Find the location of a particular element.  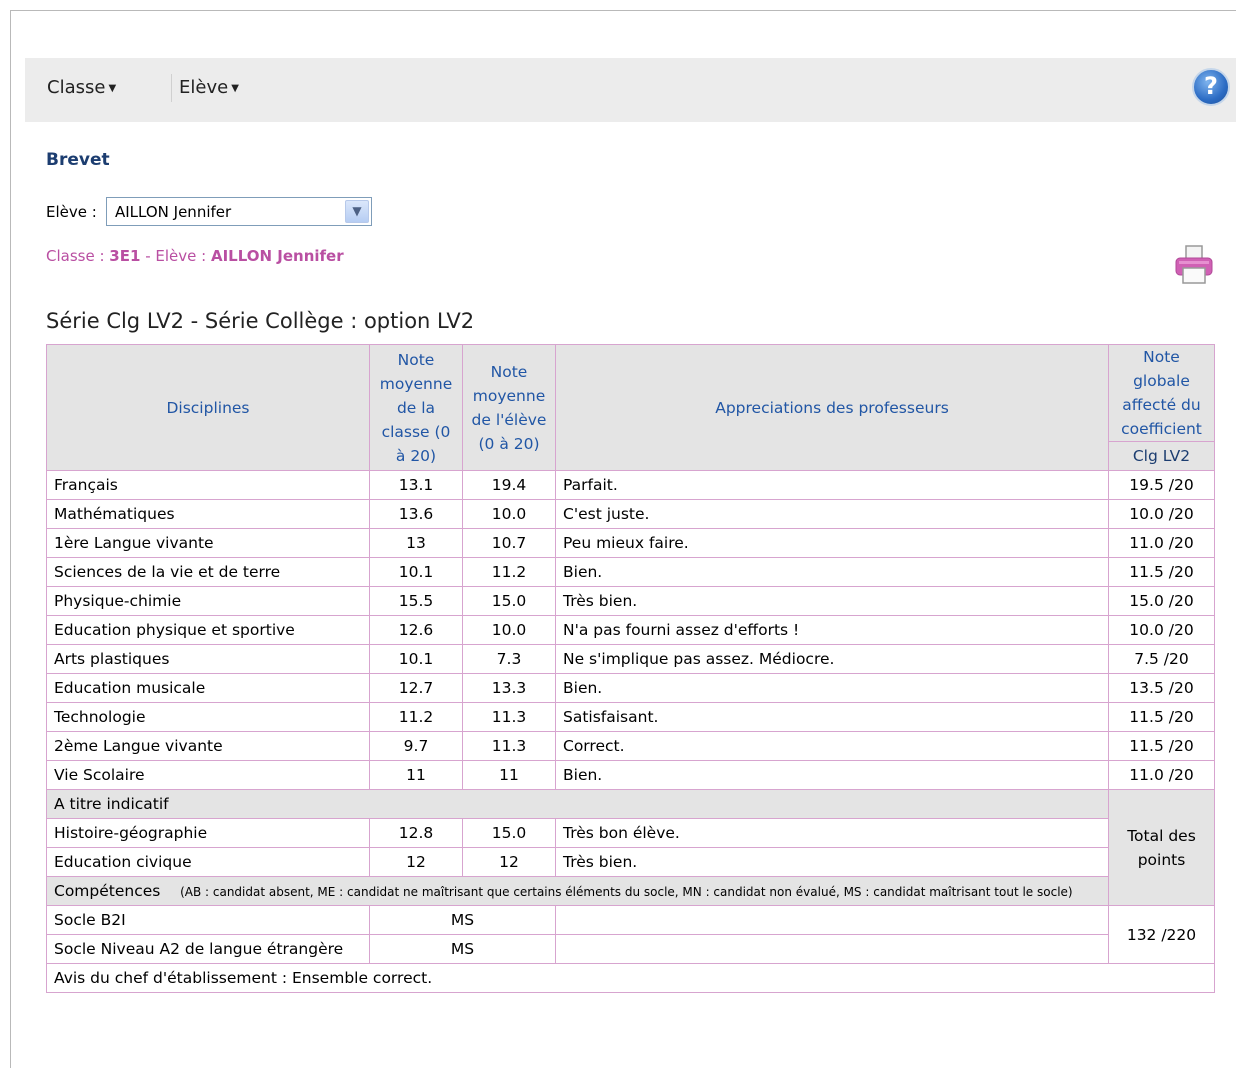

menu-classe-label: Classe is located at coordinates (76, 87).